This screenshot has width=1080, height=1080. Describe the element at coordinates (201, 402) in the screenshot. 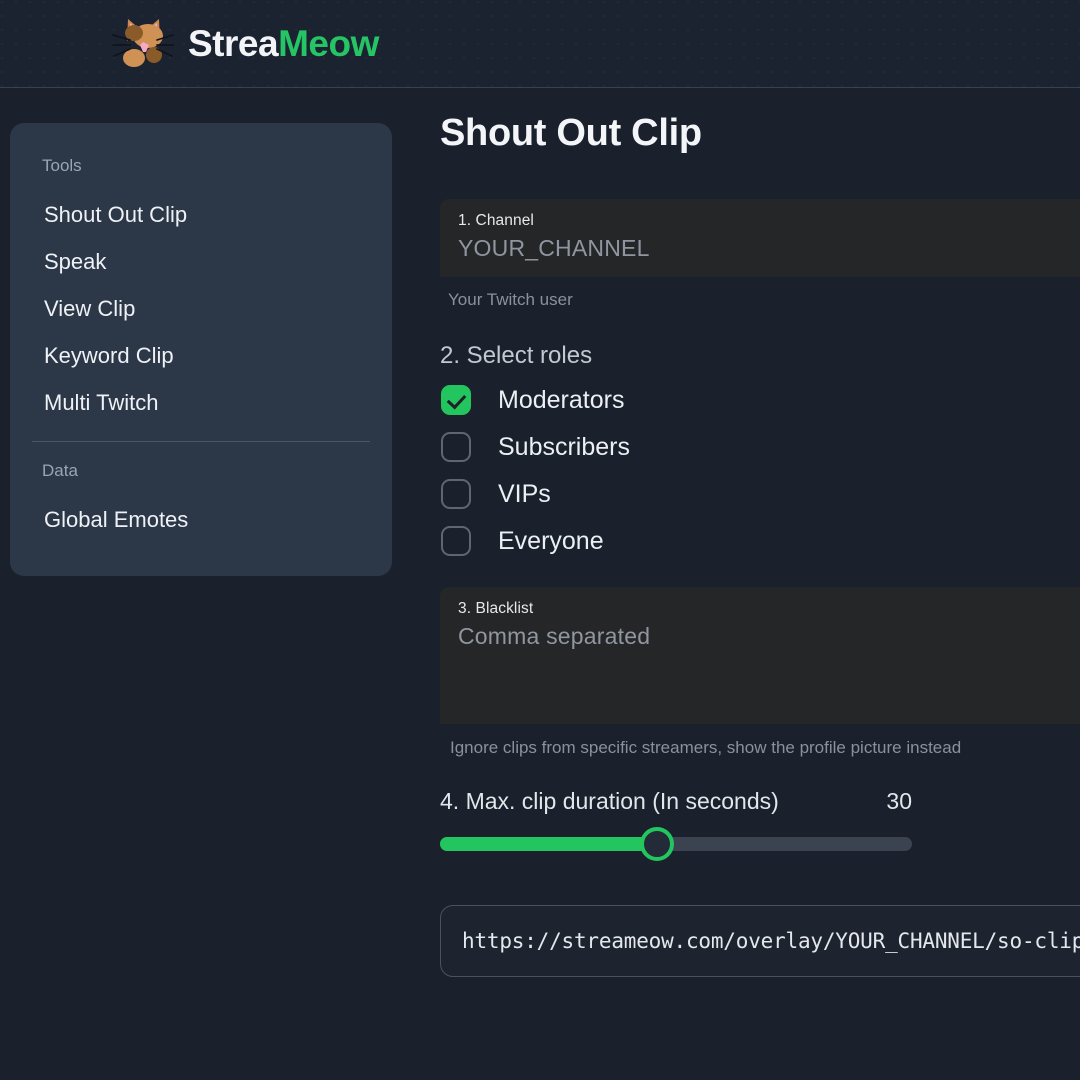

I see `sidebar-item-multi-twitch: Multi Twitch` at that location.